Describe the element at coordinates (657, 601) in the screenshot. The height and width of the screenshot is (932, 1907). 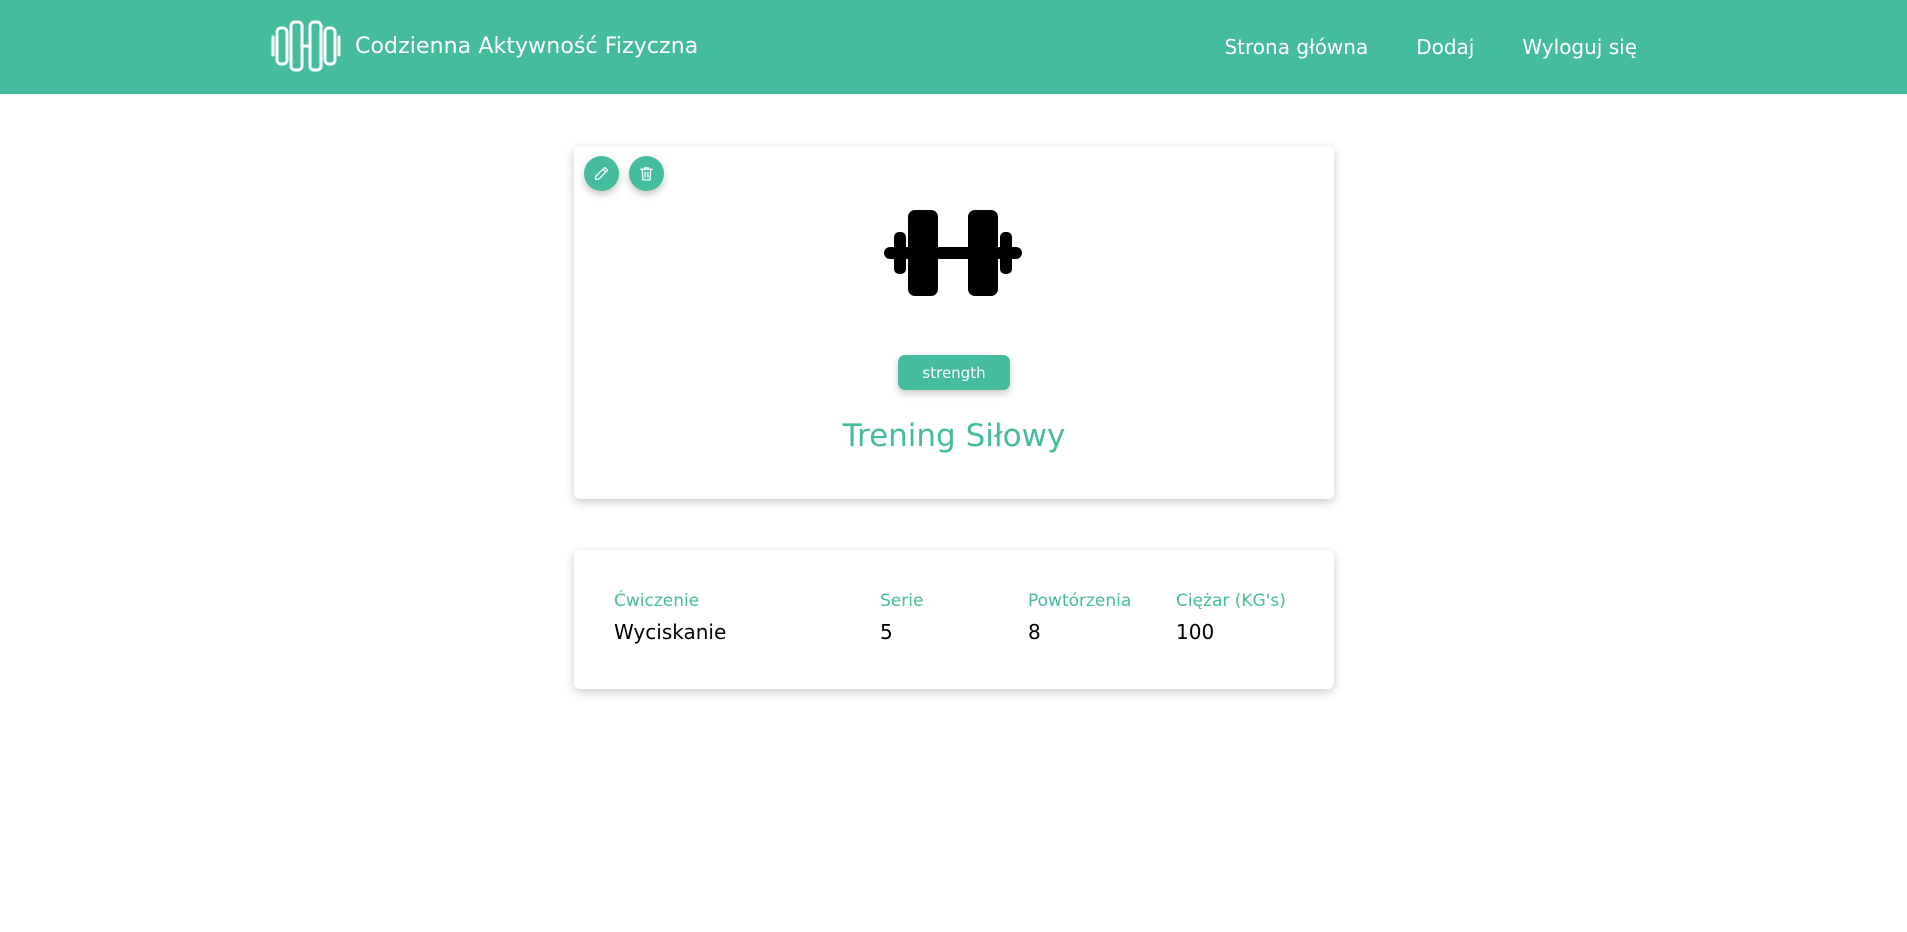
I see `column-header: Ćwiczenie` at that location.